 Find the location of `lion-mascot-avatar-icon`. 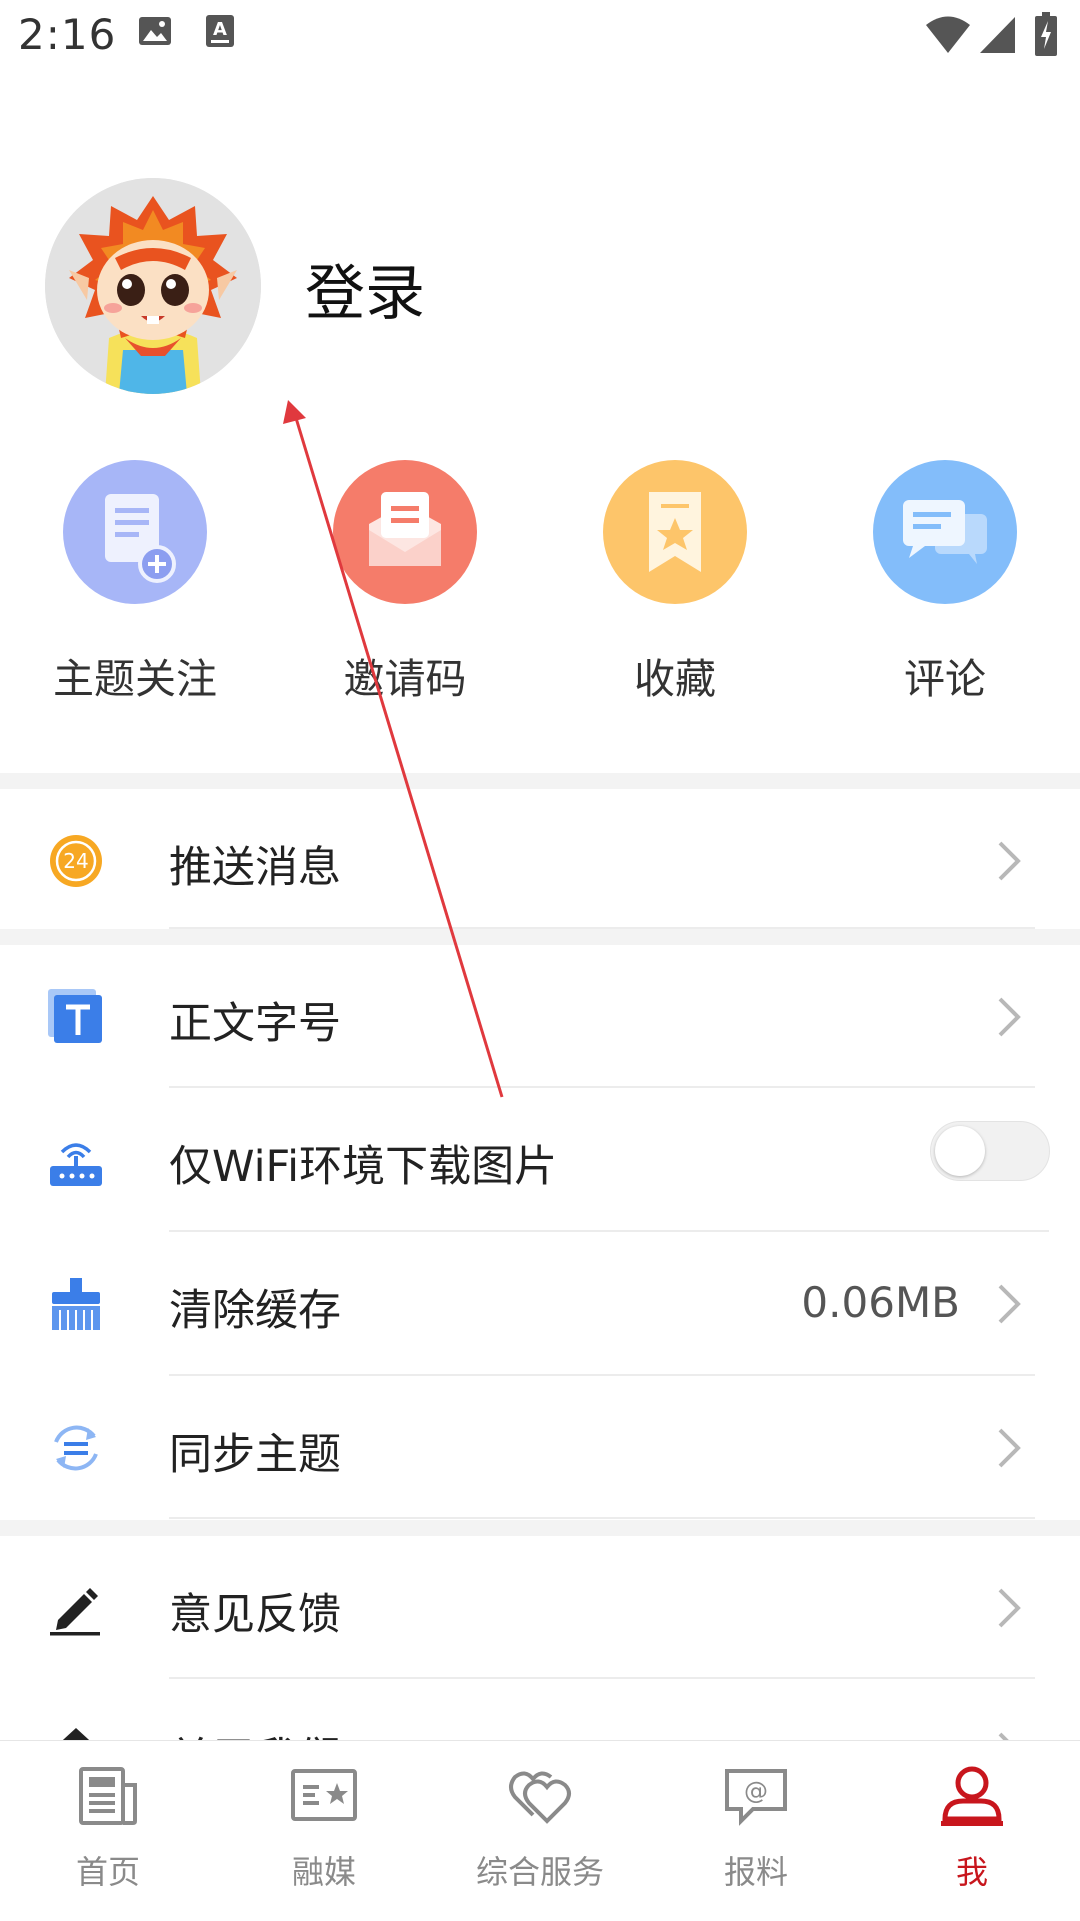

lion-mascot-avatar-icon is located at coordinates (153, 286).